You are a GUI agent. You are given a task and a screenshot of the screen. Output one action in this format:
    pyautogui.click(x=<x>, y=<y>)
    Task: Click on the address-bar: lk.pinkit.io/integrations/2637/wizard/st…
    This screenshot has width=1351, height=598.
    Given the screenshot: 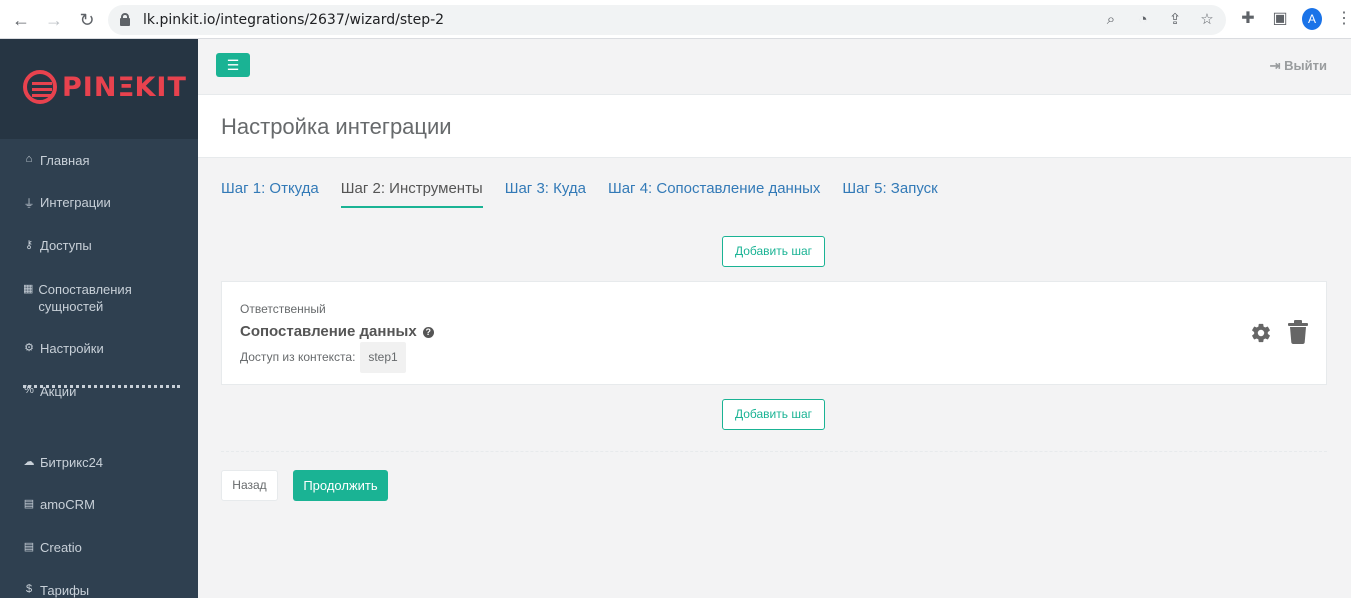 What is the action you would take?
    pyautogui.click(x=667, y=20)
    